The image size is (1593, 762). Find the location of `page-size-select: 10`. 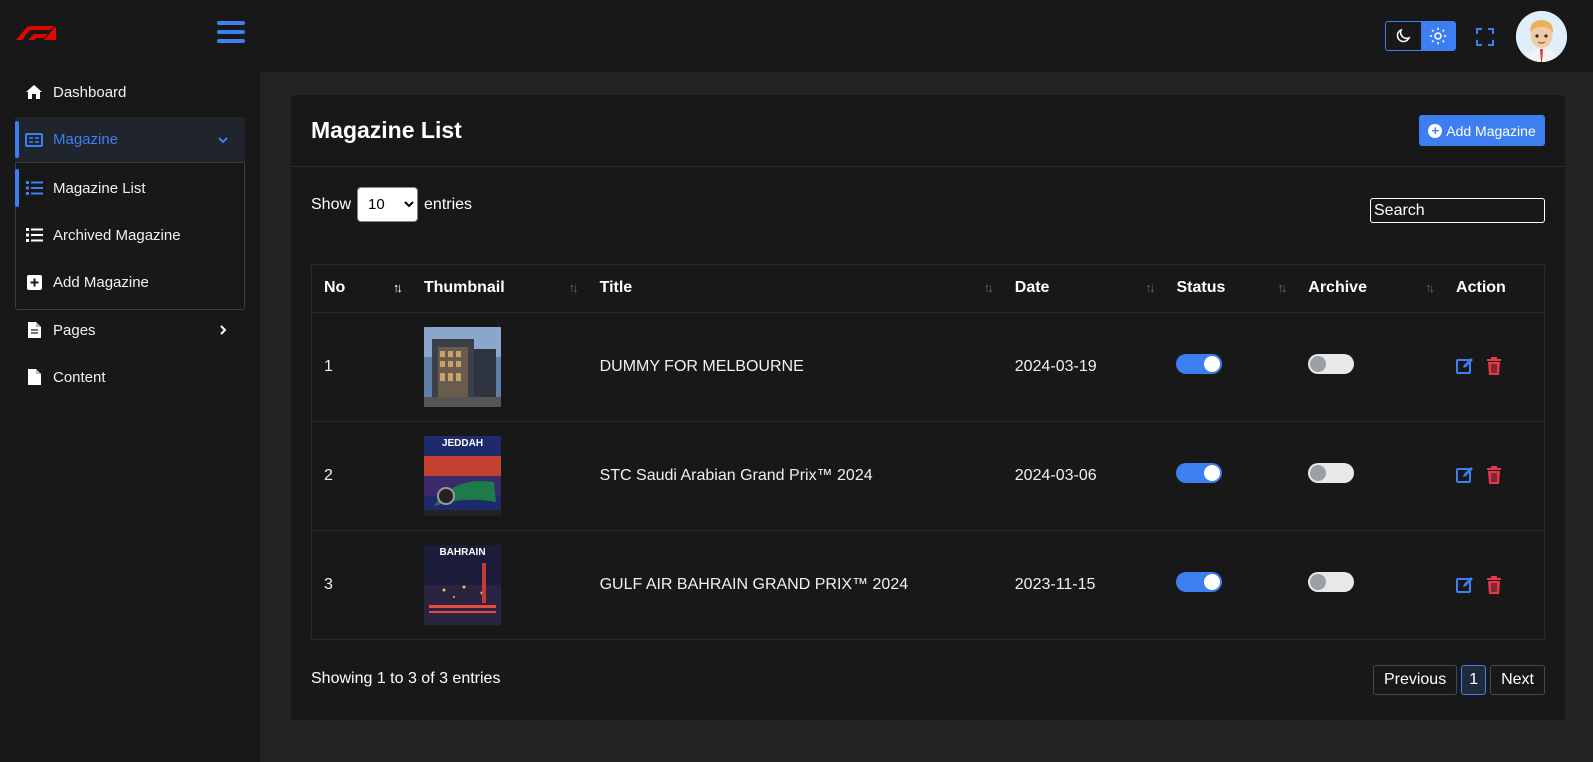

page-size-select: 10 is located at coordinates (388, 204).